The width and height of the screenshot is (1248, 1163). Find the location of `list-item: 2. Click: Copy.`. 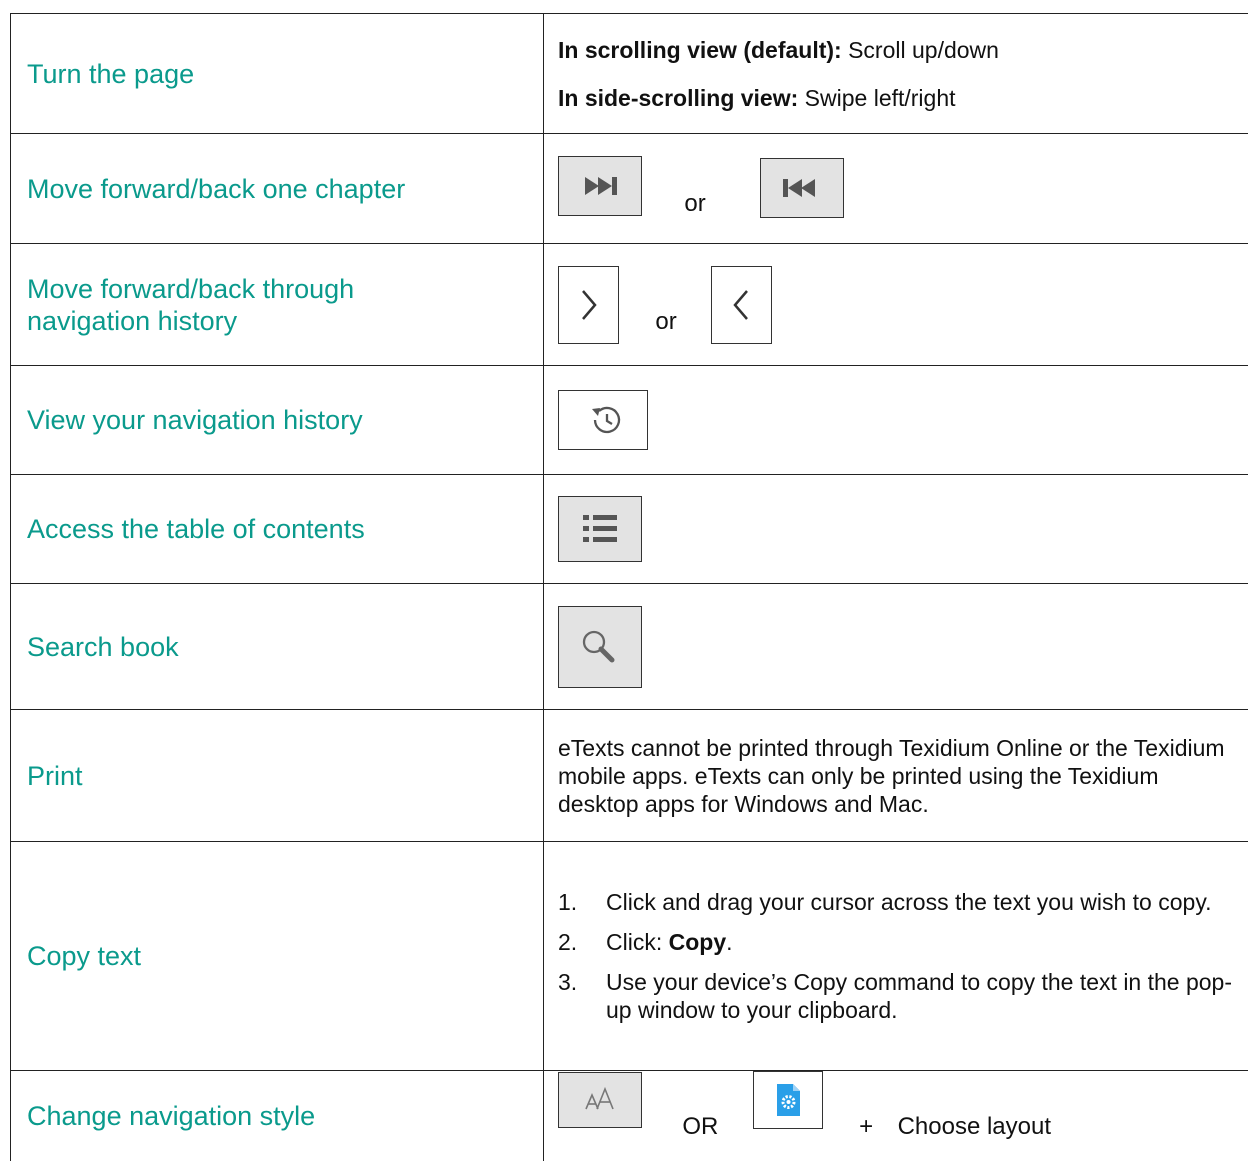

list-item: 2. Click: Copy. is located at coordinates (903, 942).